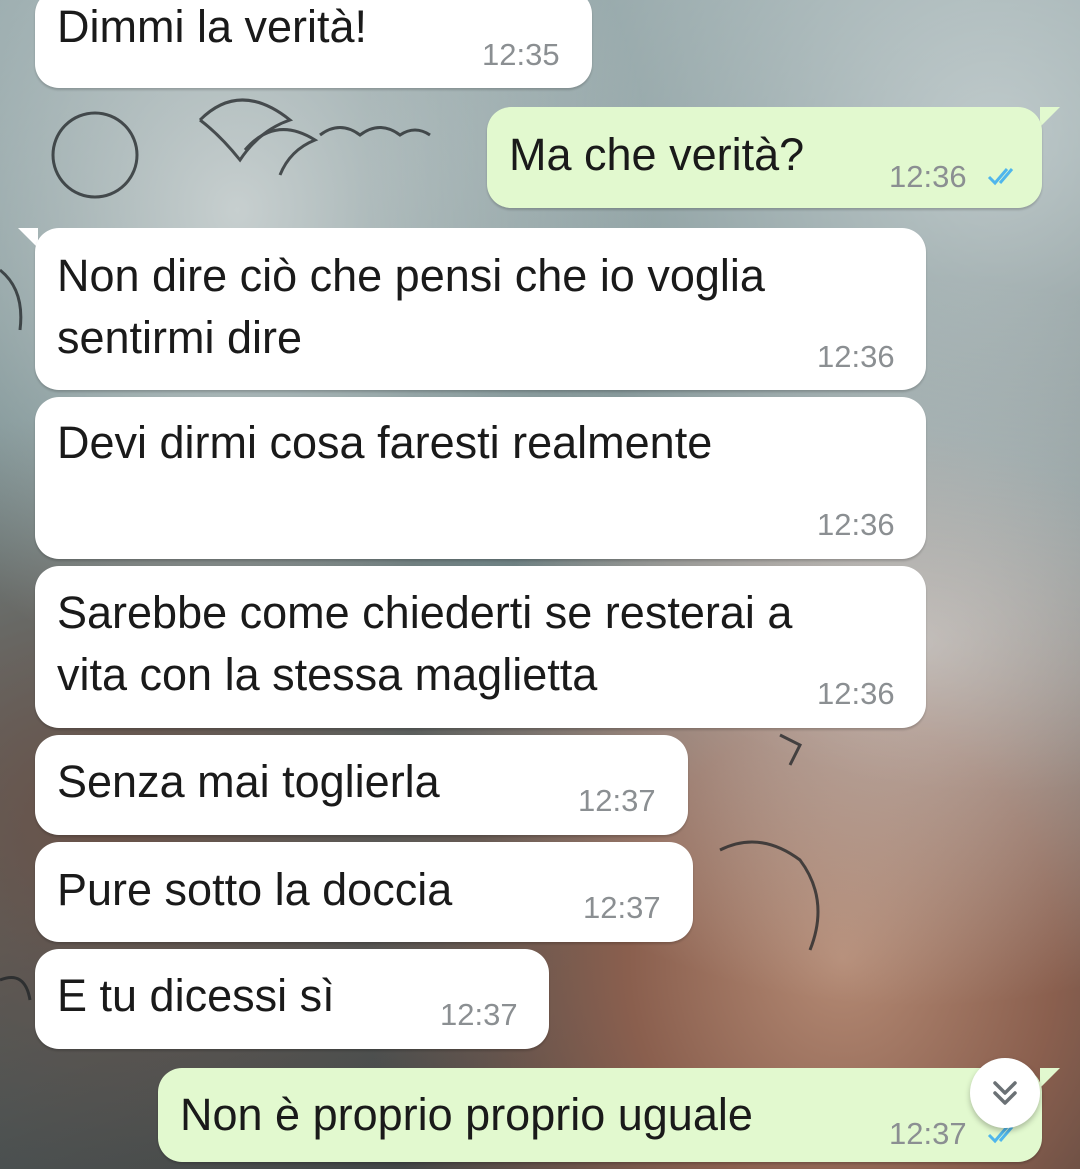  What do you see at coordinates (212, 26) in the screenshot?
I see `message-text: Dimmi la verità!` at bounding box center [212, 26].